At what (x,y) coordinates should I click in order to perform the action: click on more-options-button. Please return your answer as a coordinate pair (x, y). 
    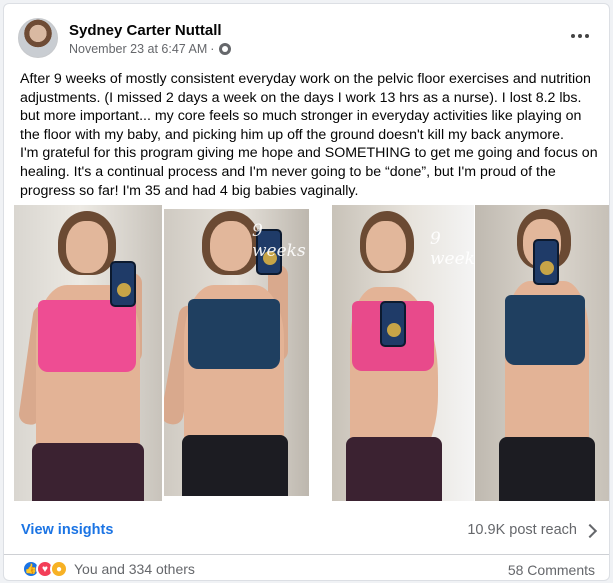
    Looking at the image, I should click on (580, 36).